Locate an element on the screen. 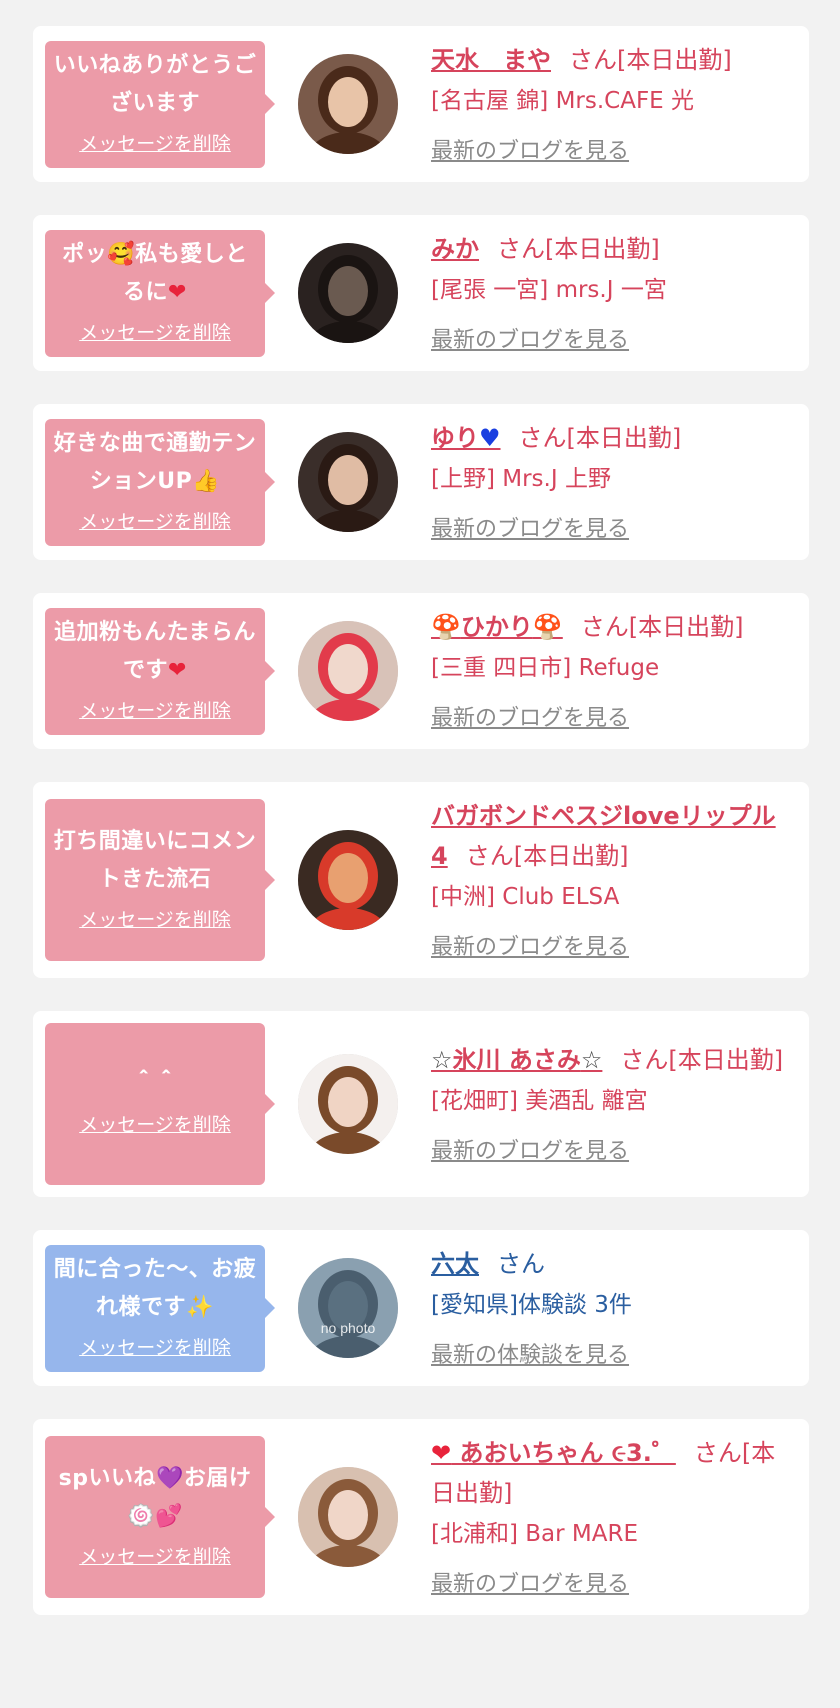  profile-name-link: 天水 まや is located at coordinates (491, 60).